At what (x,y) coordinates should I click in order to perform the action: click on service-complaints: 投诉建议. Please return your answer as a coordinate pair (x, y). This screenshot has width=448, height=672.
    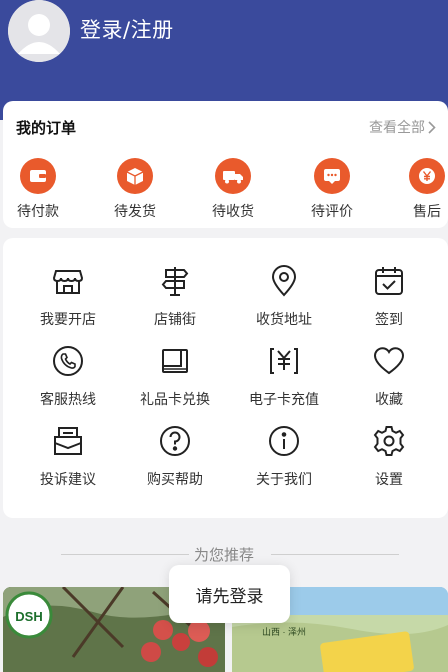
    Looking at the image, I should click on (68, 456).